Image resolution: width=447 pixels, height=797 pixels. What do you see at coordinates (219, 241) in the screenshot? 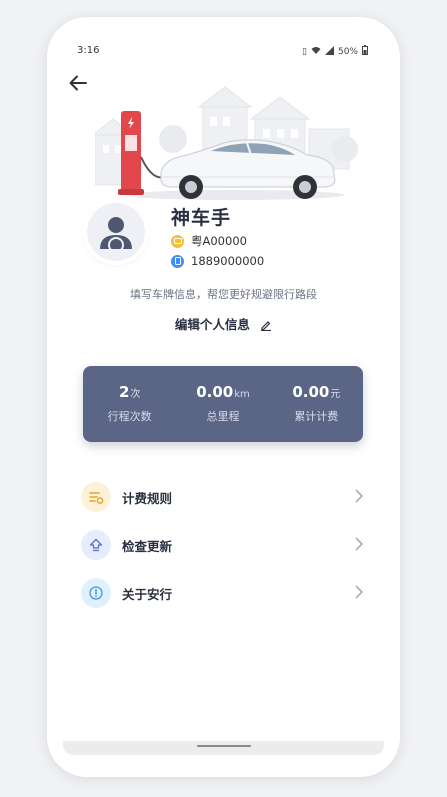
I see `plate-number: 粤A00000` at bounding box center [219, 241].